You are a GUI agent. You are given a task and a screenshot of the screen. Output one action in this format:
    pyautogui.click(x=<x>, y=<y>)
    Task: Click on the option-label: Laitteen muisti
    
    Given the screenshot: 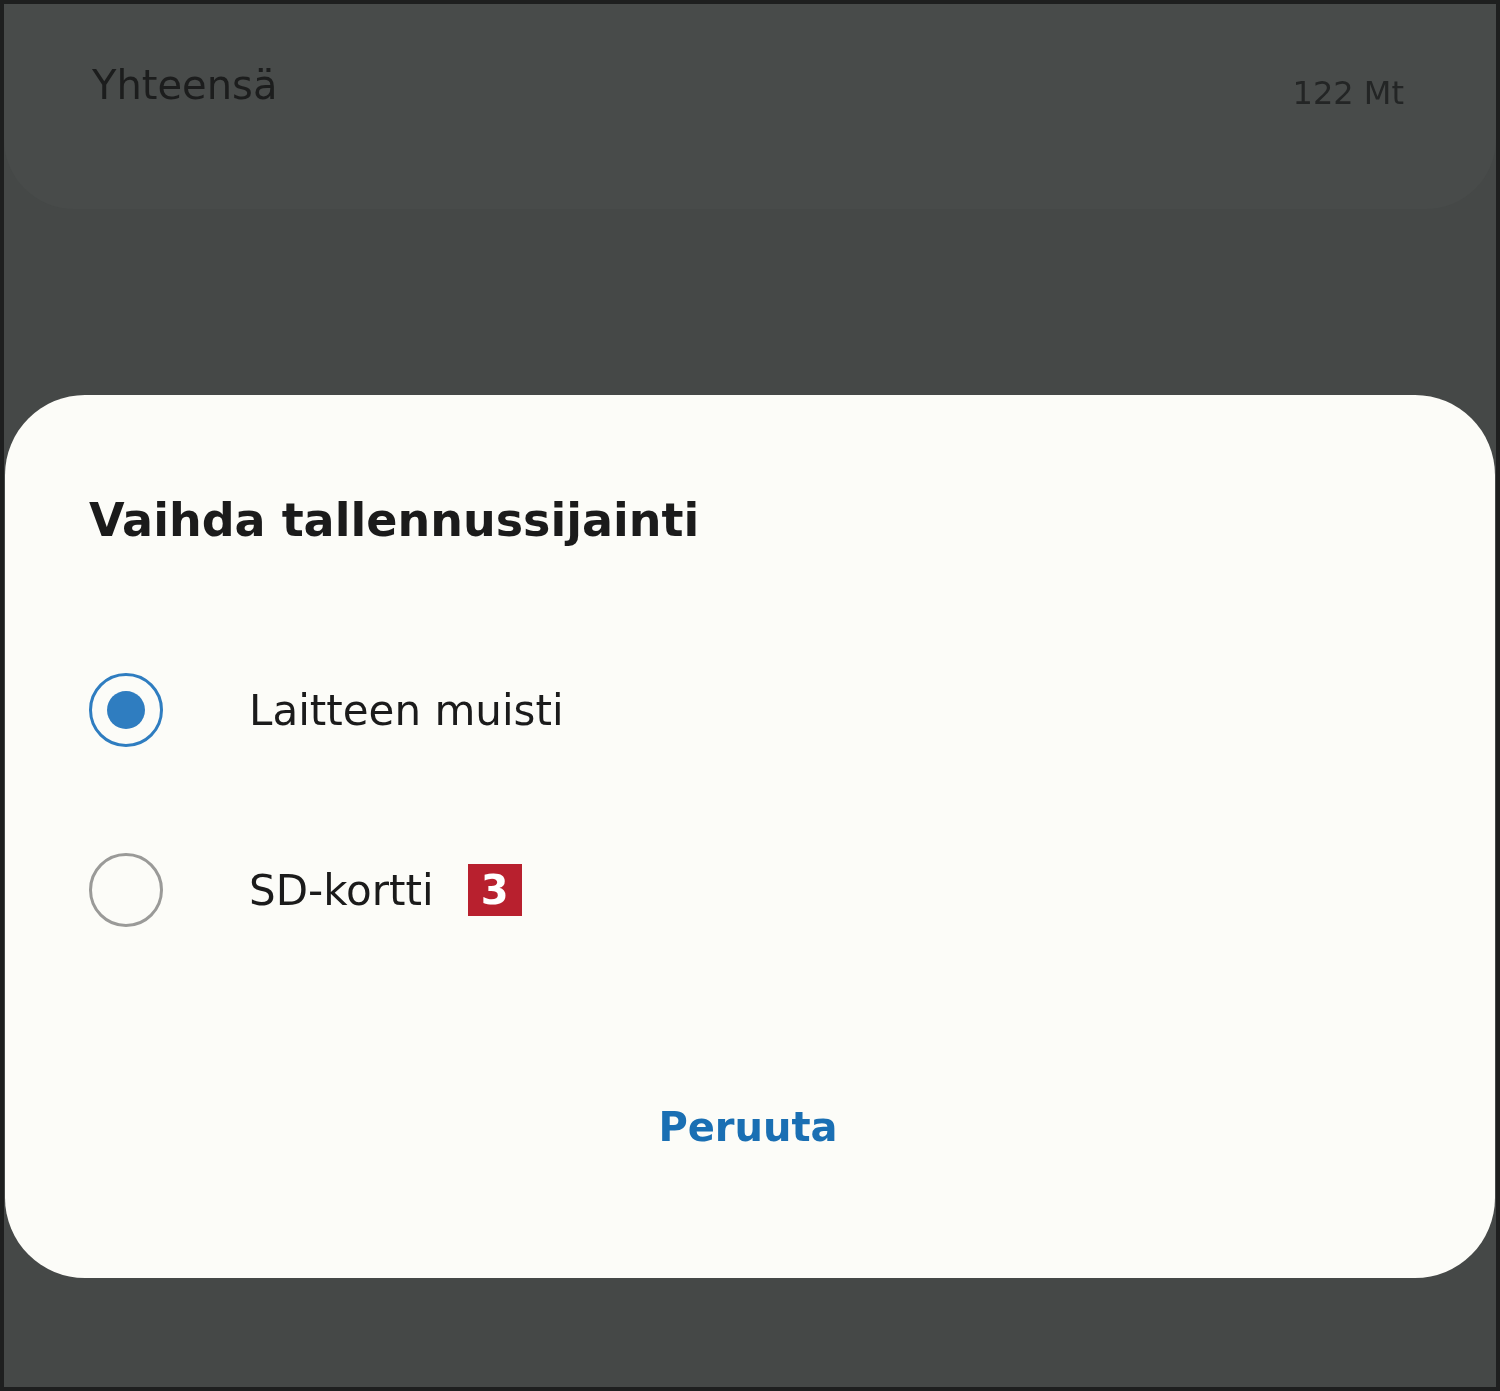 What is the action you would take?
    pyautogui.click(x=406, y=710)
    